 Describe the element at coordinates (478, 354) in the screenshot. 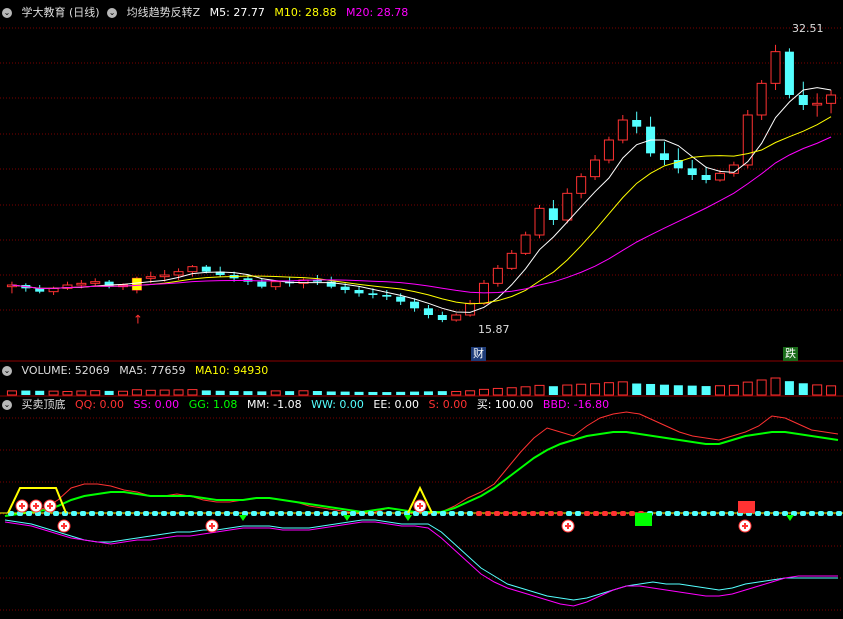

I see `finance-tag: 财` at that location.